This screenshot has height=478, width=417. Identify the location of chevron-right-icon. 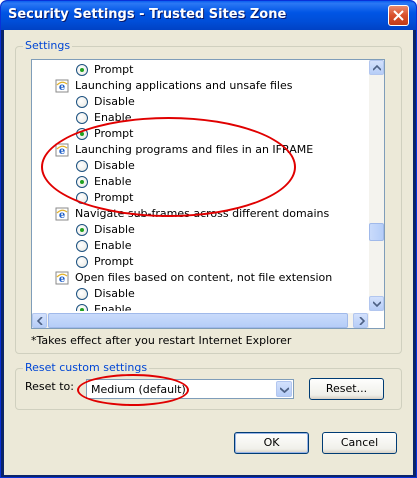
(362, 321).